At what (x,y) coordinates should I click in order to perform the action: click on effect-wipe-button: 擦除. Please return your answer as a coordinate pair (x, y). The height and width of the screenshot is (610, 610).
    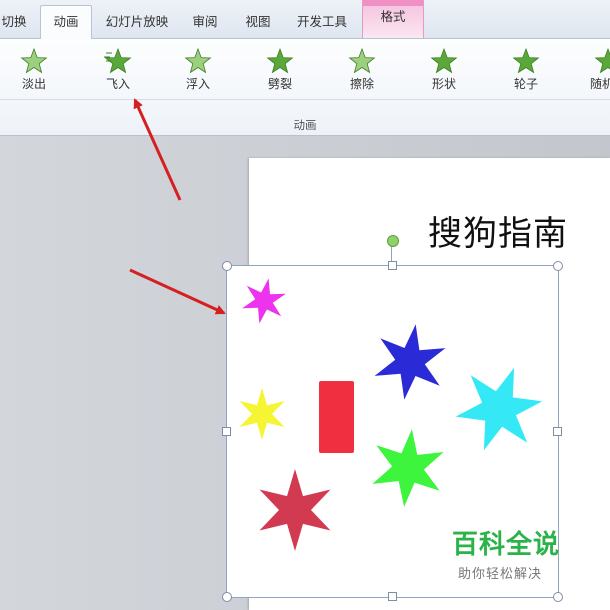
    Looking at the image, I should click on (362, 71).